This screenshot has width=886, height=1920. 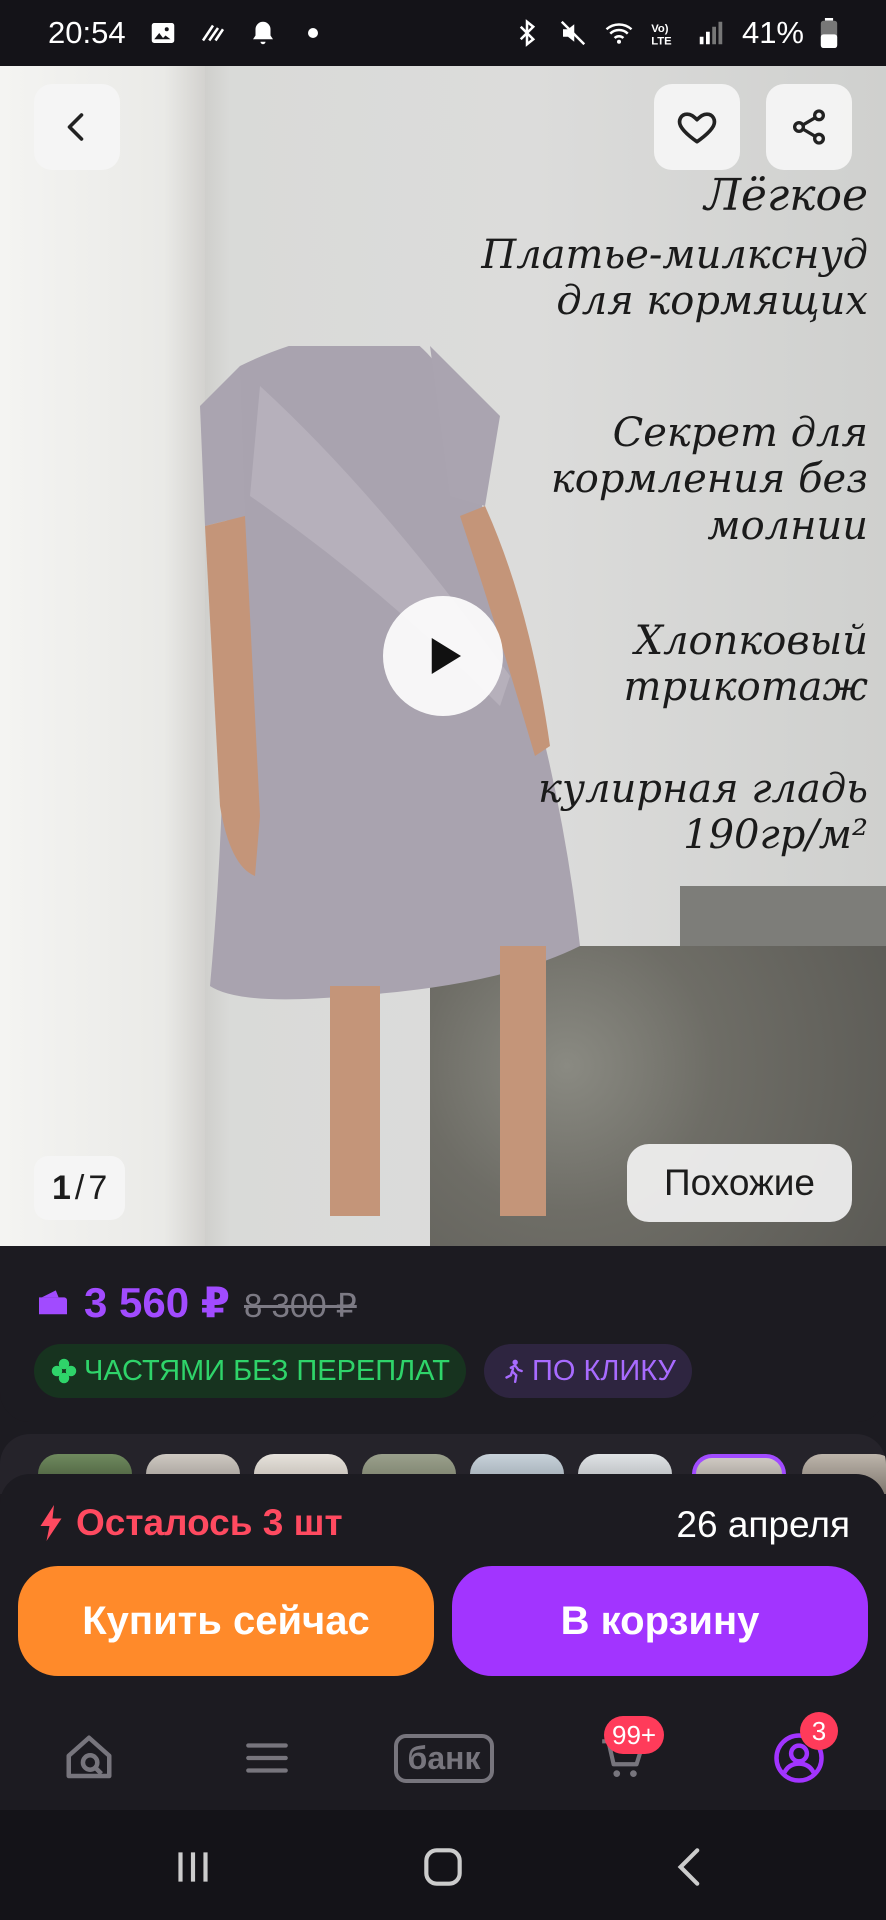 I want to click on bottom-navigation: банк 99+ 3, so click(x=443, y=1755).